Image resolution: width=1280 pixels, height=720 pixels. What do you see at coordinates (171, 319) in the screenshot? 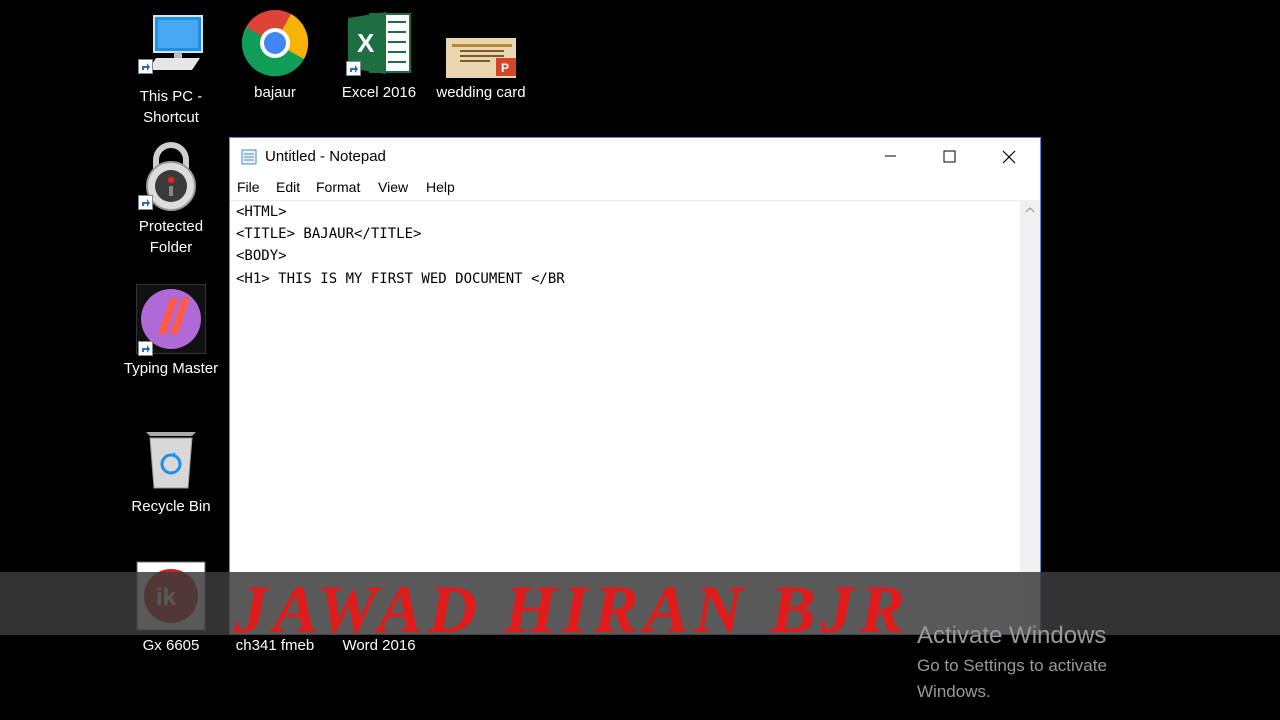
I see `typing-master-icon` at bounding box center [171, 319].